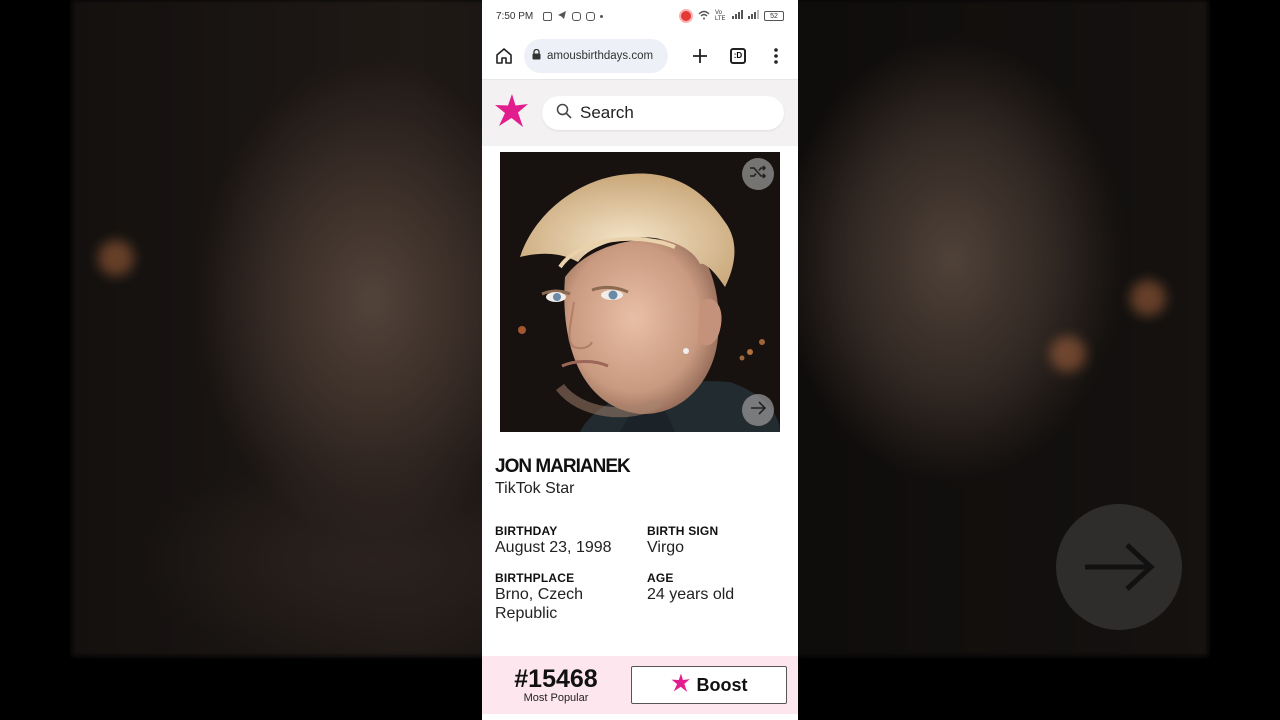 The image size is (1280, 720). What do you see at coordinates (534, 489) in the screenshot?
I see `profession-link: TikTok Star` at bounding box center [534, 489].